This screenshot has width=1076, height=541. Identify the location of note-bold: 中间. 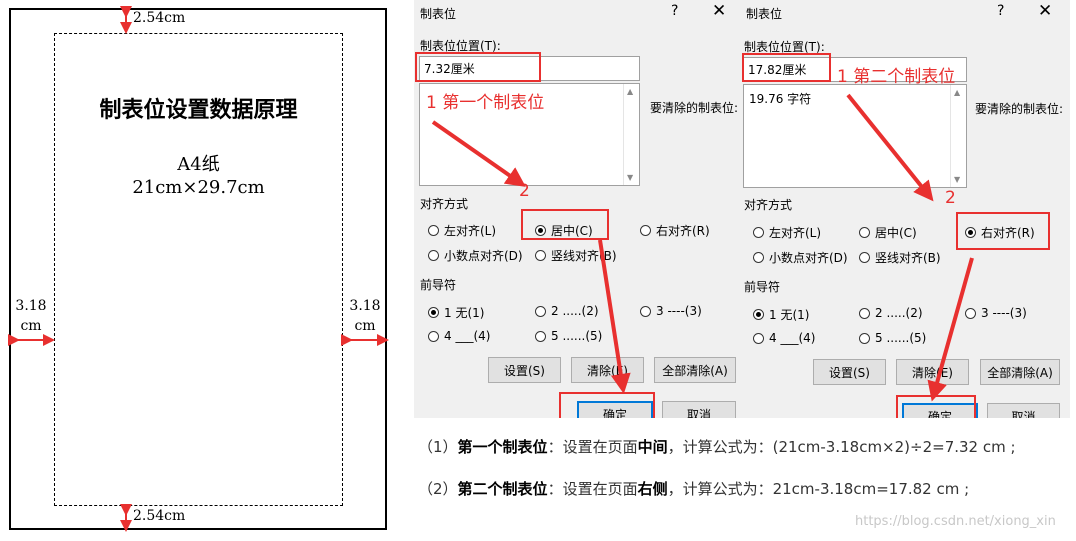
(652, 447).